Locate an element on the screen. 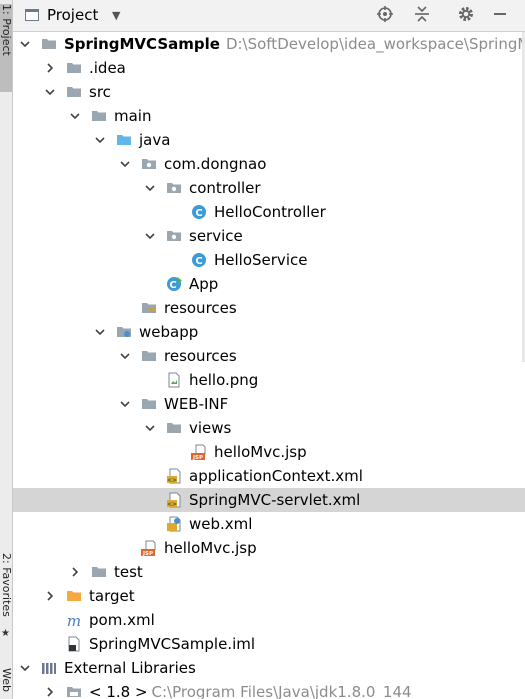 This screenshot has width=525, height=699. tree-node-label: target is located at coordinates (112, 596).